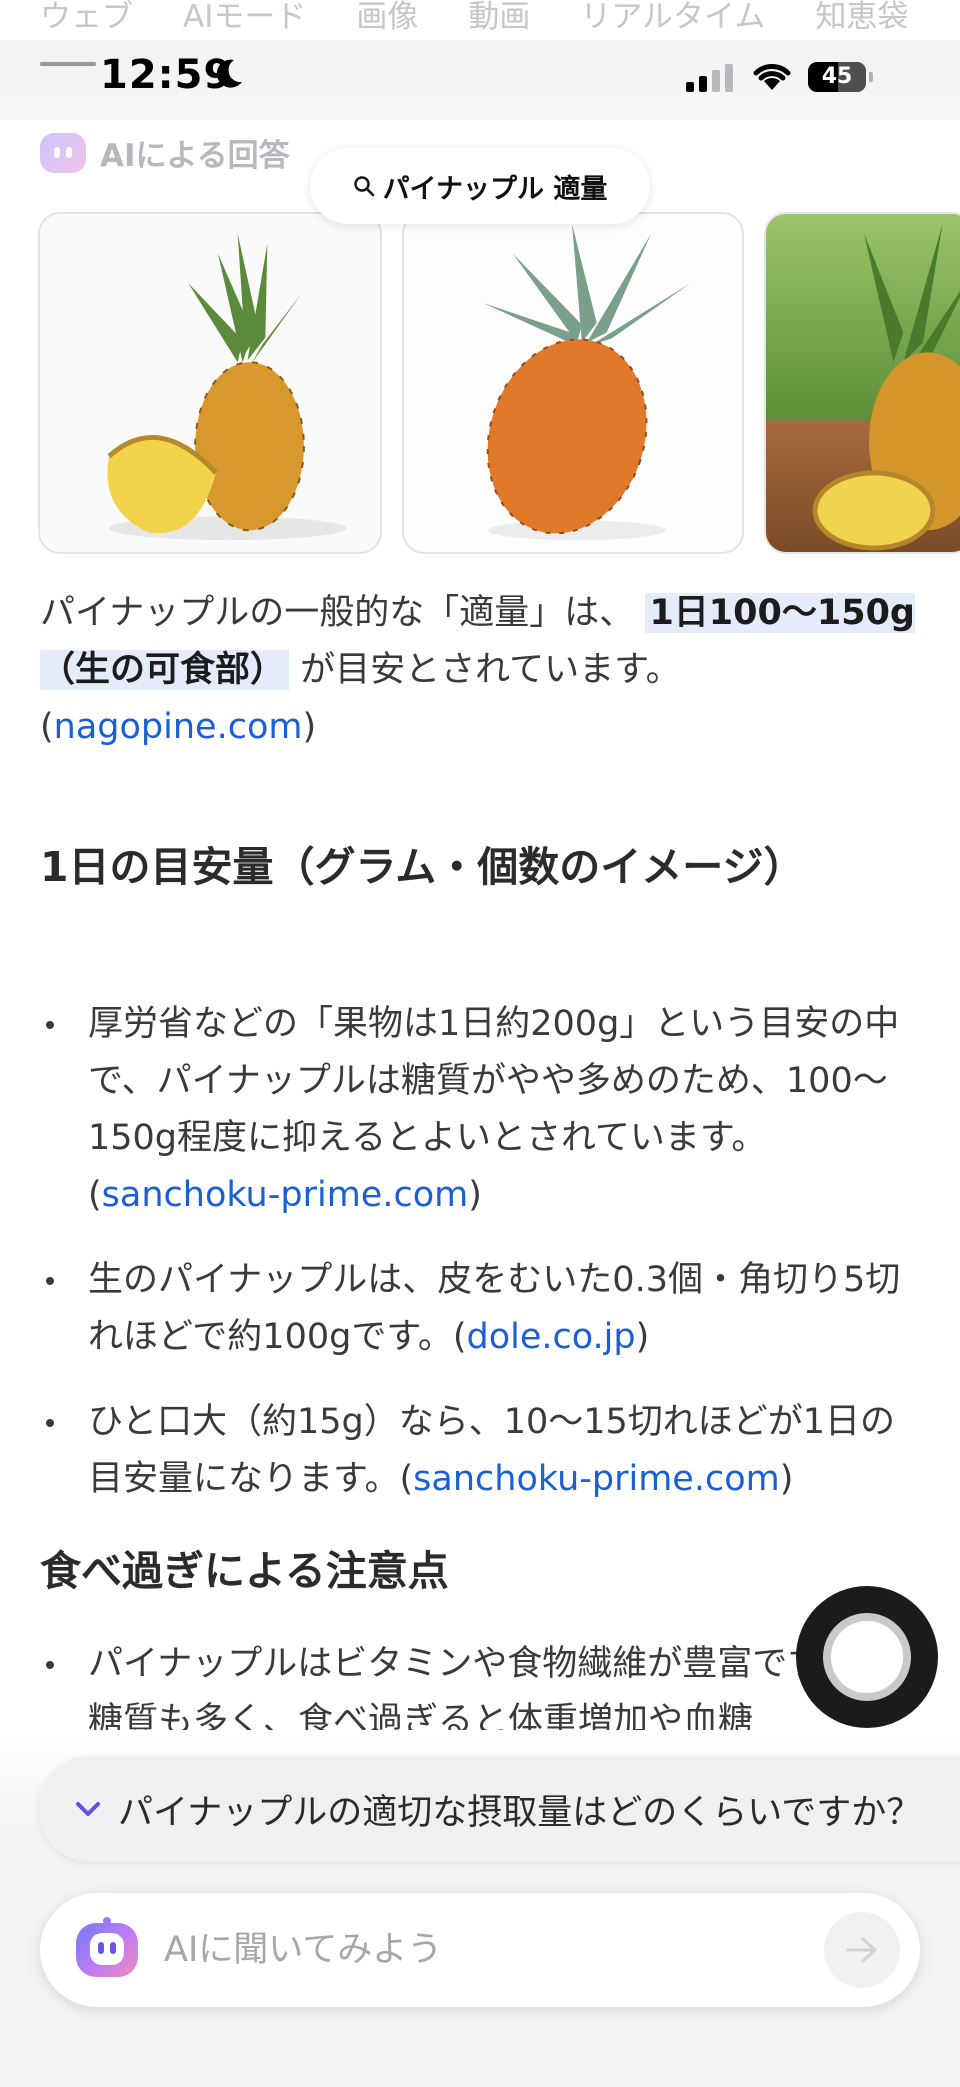 The image size is (960, 2087). What do you see at coordinates (837, 76) in the screenshot?
I see `battery-level: 45` at bounding box center [837, 76].